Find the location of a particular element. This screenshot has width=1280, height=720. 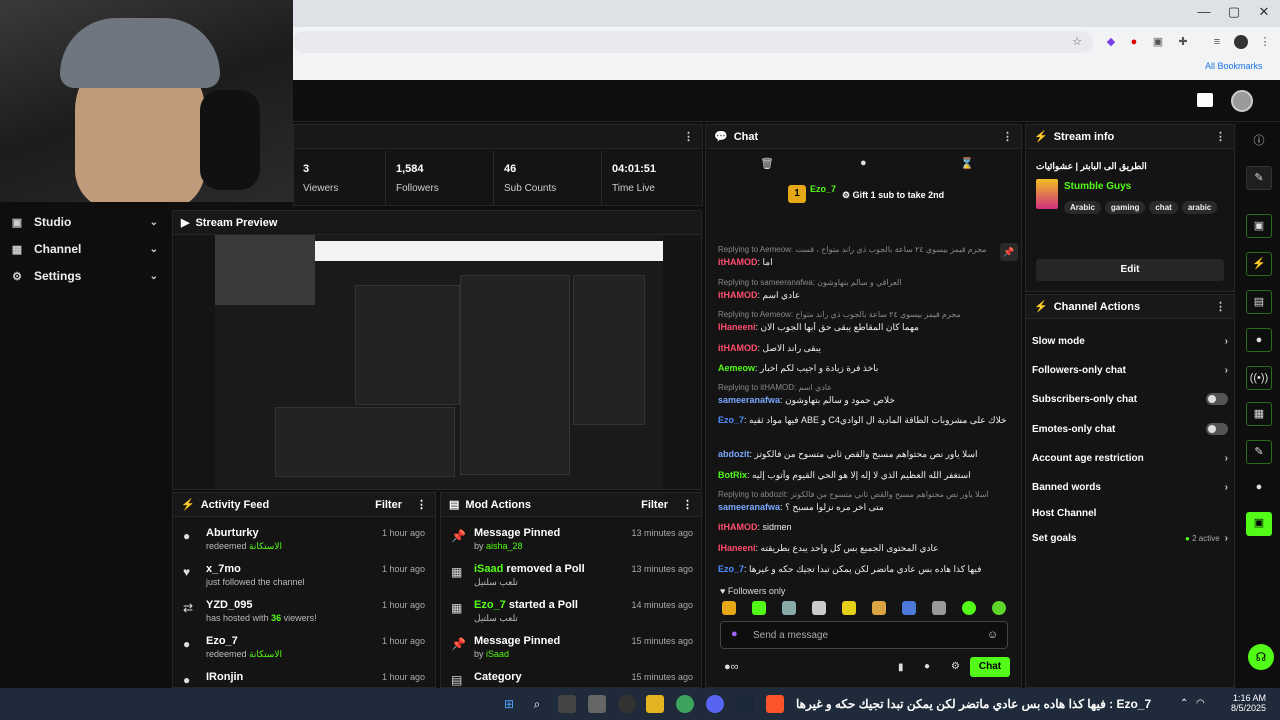

subscribers-only-toggle is located at coordinates (1217, 399).